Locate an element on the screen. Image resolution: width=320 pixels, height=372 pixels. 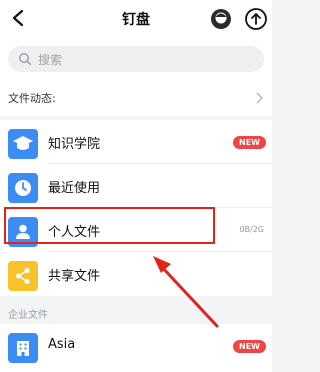
search-input: 搜索 is located at coordinates (136, 59).